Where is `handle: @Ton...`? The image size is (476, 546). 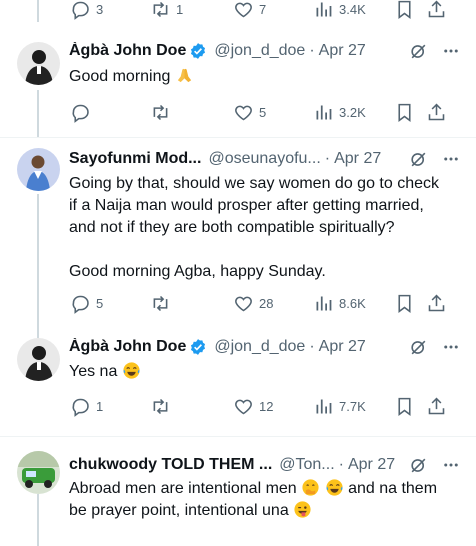
handle: @Ton... is located at coordinates (306, 465).